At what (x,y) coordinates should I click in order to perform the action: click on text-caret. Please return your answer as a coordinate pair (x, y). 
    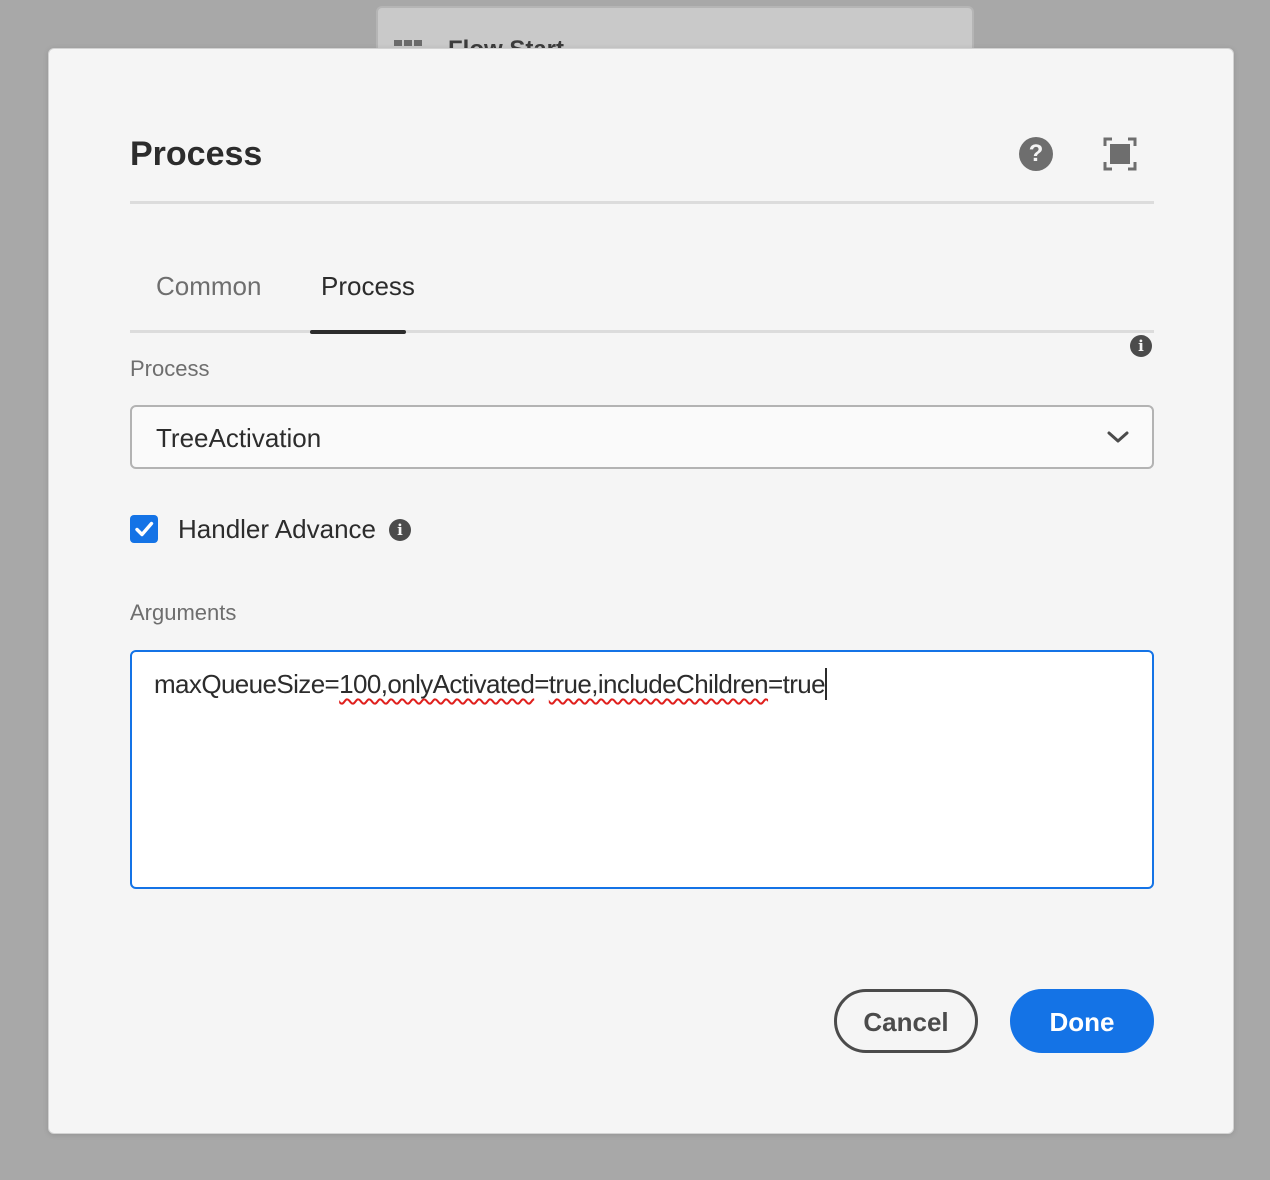
    Looking at the image, I should click on (826, 684).